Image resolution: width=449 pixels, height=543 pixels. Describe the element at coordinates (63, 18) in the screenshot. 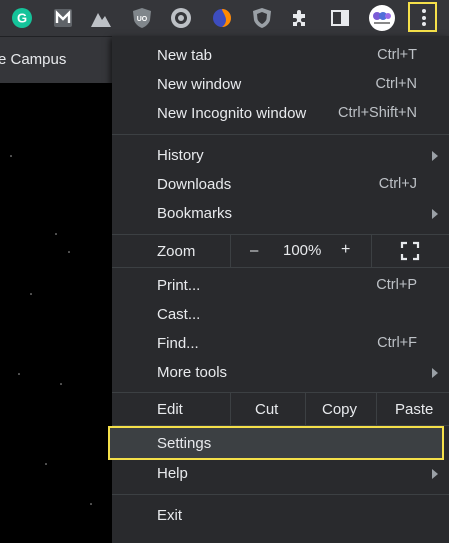

I see `m-extension-icon` at that location.